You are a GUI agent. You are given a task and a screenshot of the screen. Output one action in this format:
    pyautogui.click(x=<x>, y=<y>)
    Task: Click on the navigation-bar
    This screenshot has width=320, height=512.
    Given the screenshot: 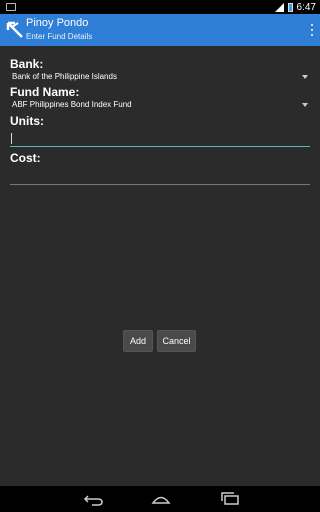 What is the action you would take?
    pyautogui.click(x=160, y=499)
    